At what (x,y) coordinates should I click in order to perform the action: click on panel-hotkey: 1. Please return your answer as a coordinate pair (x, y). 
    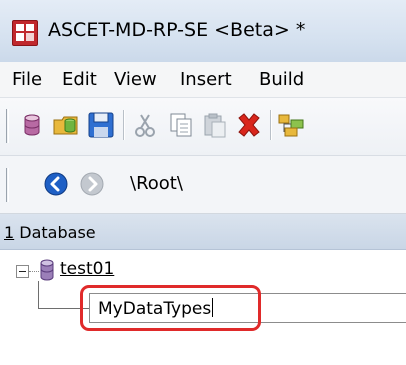
    Looking at the image, I should click on (9, 232).